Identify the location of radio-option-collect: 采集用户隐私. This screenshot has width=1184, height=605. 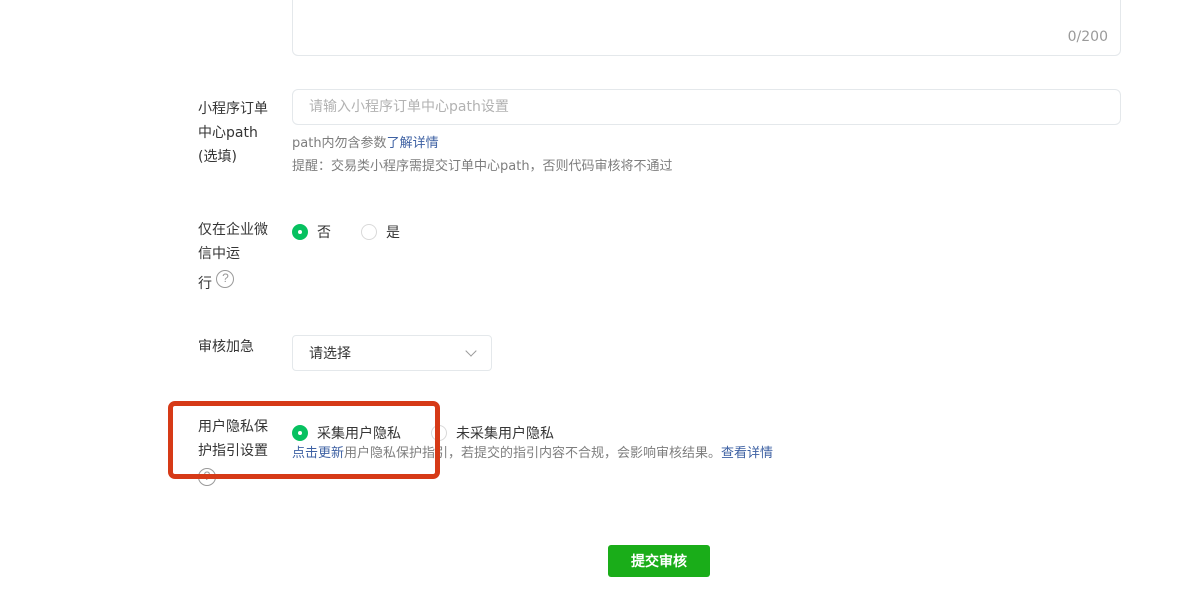
(346, 433).